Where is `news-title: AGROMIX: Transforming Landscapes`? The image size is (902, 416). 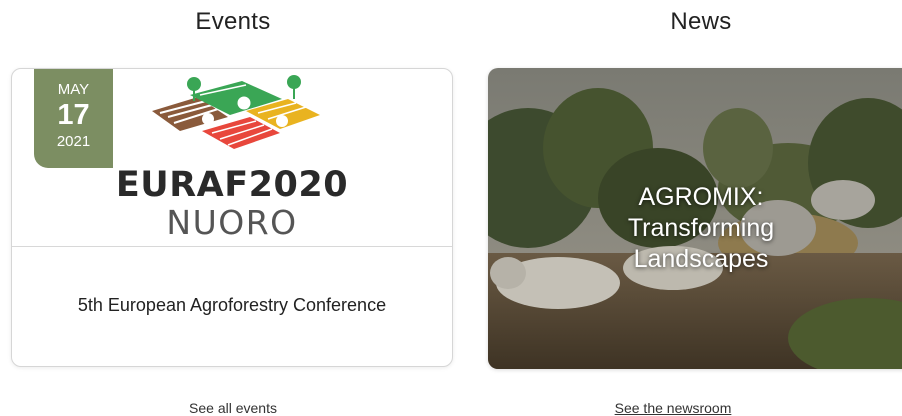
news-title: AGROMIX: Transforming Landscapes is located at coordinates (701, 228).